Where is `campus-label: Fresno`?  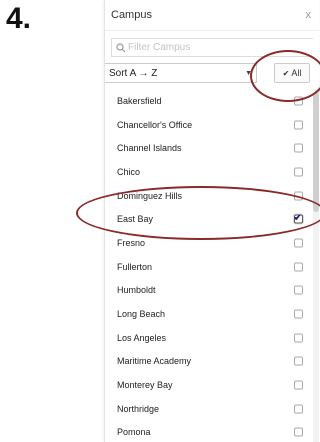 campus-label: Fresno is located at coordinates (131, 242).